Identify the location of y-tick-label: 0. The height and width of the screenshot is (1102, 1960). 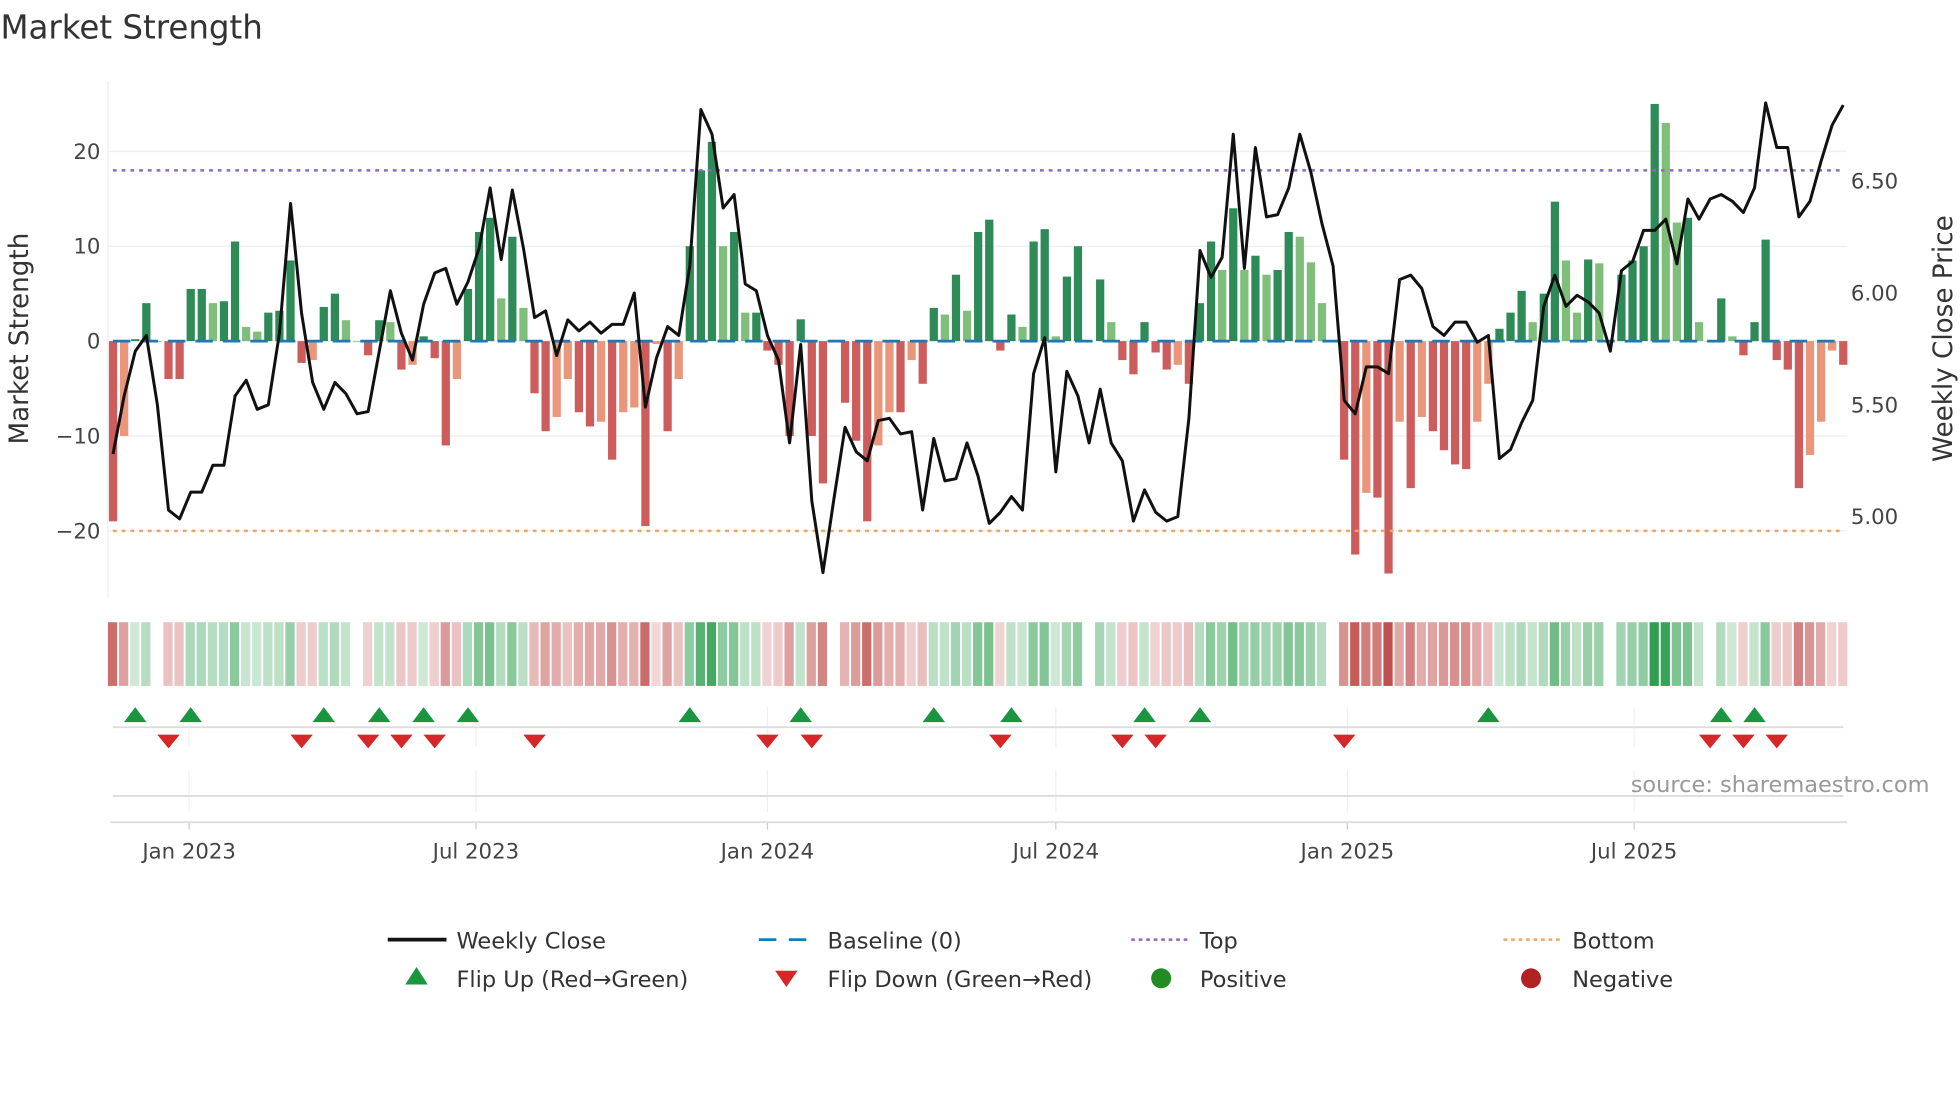
(94, 342).